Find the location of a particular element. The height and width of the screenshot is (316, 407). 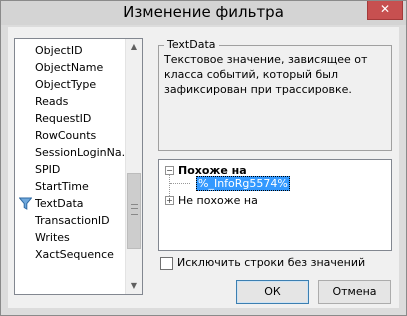

scroll-up-icon: ▲ is located at coordinates (134, 47).